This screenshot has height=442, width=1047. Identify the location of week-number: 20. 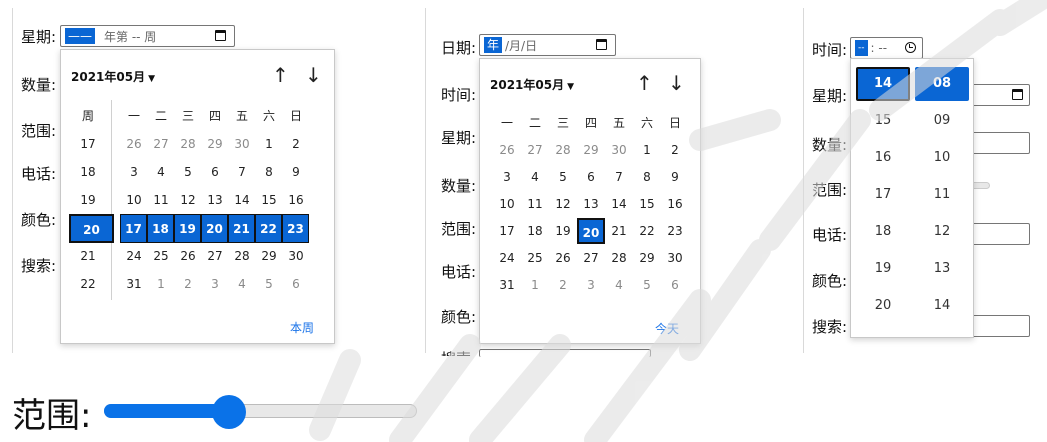
(91, 228).